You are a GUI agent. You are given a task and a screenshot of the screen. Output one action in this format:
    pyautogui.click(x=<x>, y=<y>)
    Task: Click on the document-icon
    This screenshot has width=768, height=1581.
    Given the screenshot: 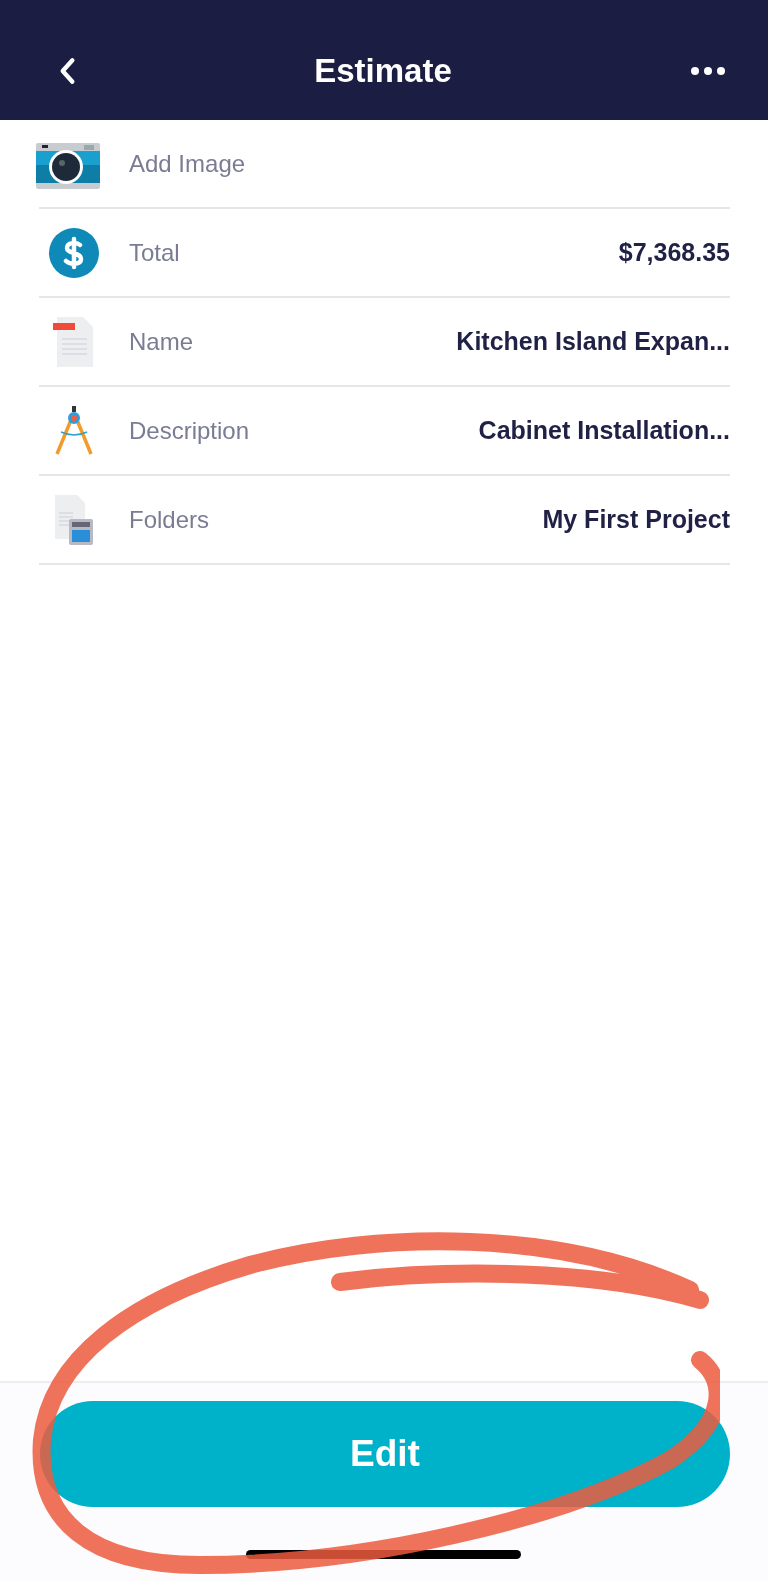 What is the action you would take?
    pyautogui.click(x=74, y=341)
    